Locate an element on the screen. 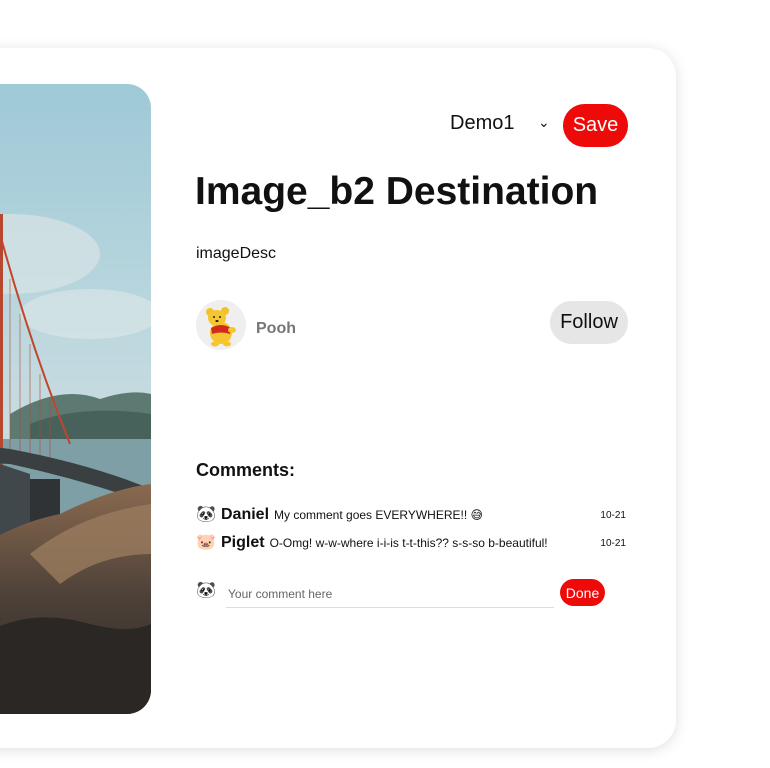  save-button: Save is located at coordinates (595, 125).